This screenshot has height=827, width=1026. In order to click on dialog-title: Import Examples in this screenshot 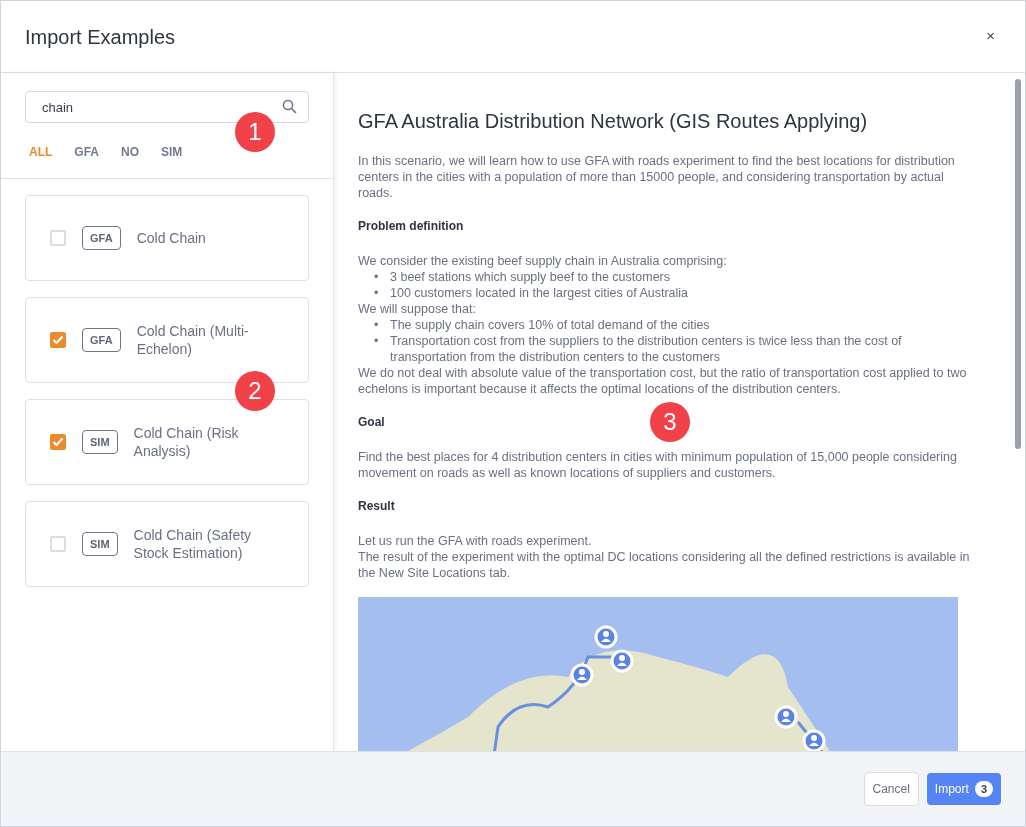, I will do `click(100, 36)`.